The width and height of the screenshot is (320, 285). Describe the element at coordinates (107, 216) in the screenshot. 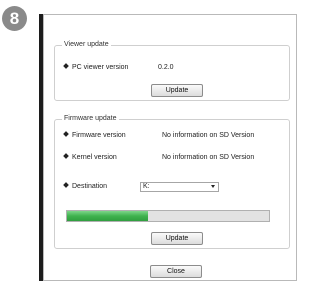

I see `firmware-progress-fill` at that location.